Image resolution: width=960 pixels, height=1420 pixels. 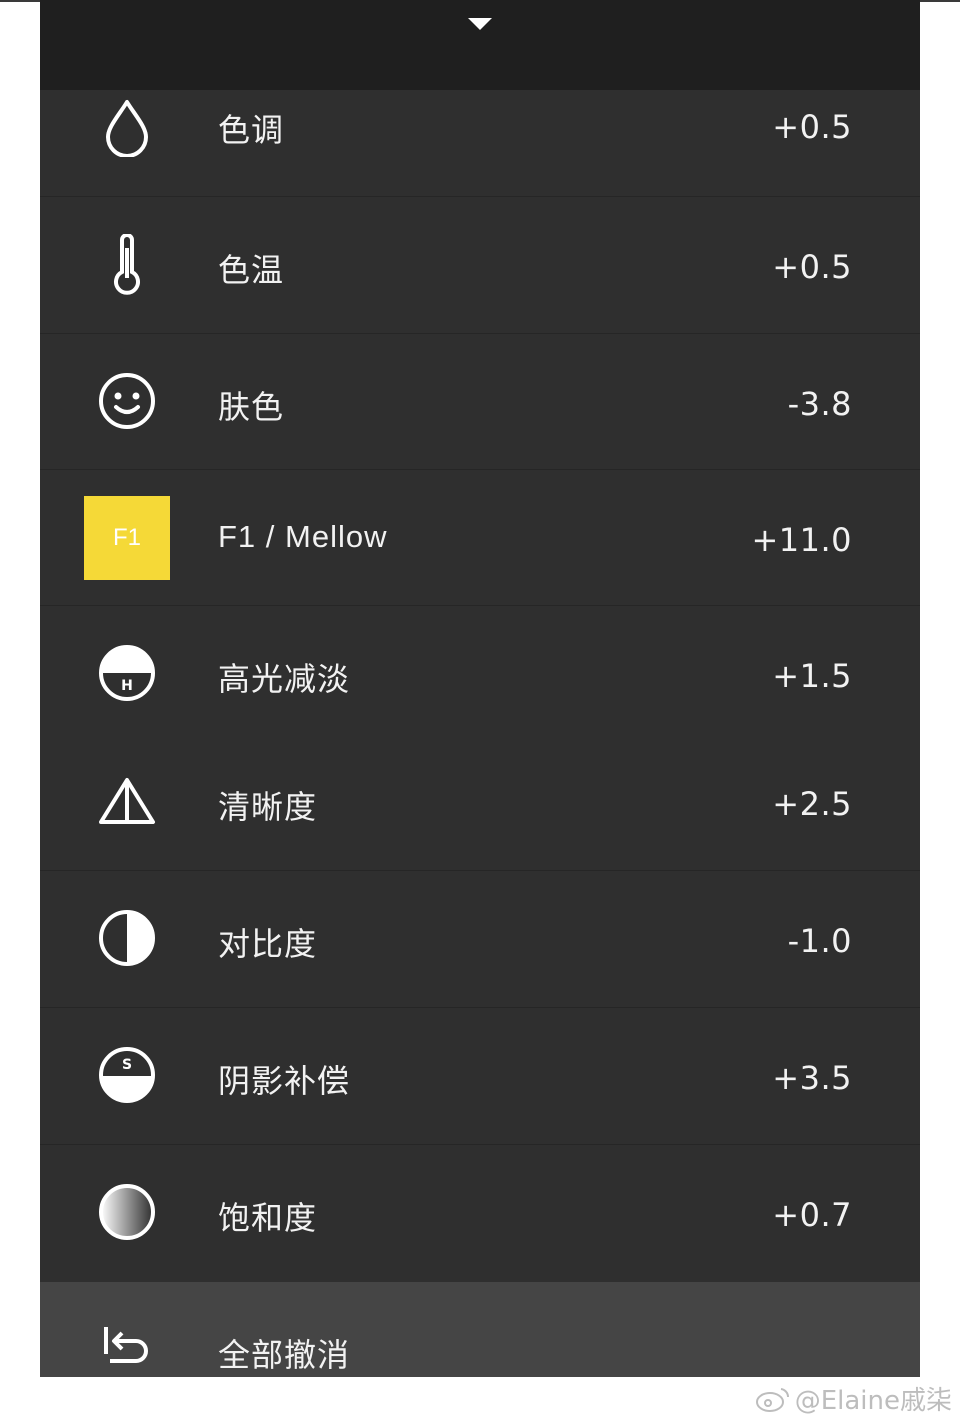 I want to click on smiley-face-icon, so click(x=127, y=401).